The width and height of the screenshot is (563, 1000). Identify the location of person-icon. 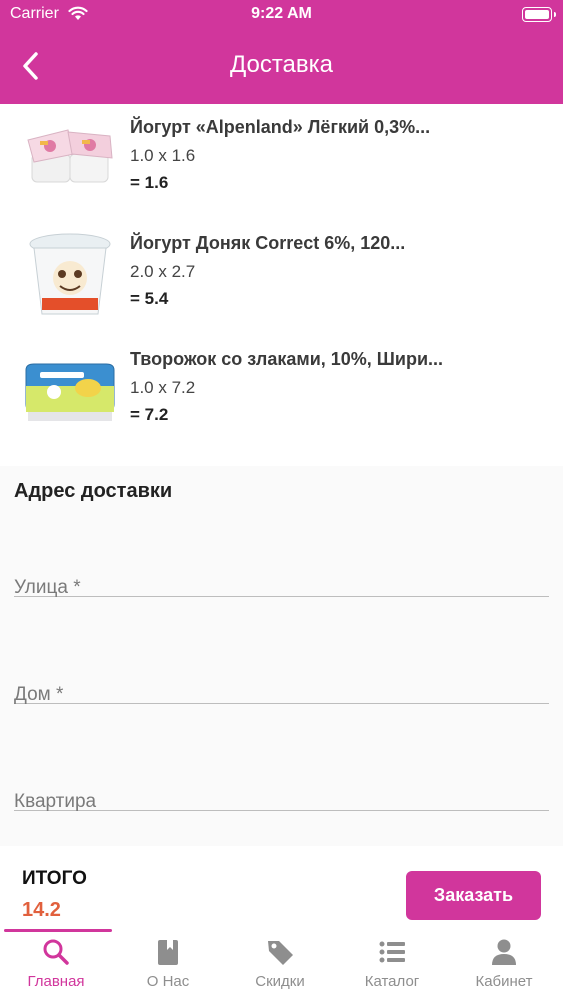
(504, 952).